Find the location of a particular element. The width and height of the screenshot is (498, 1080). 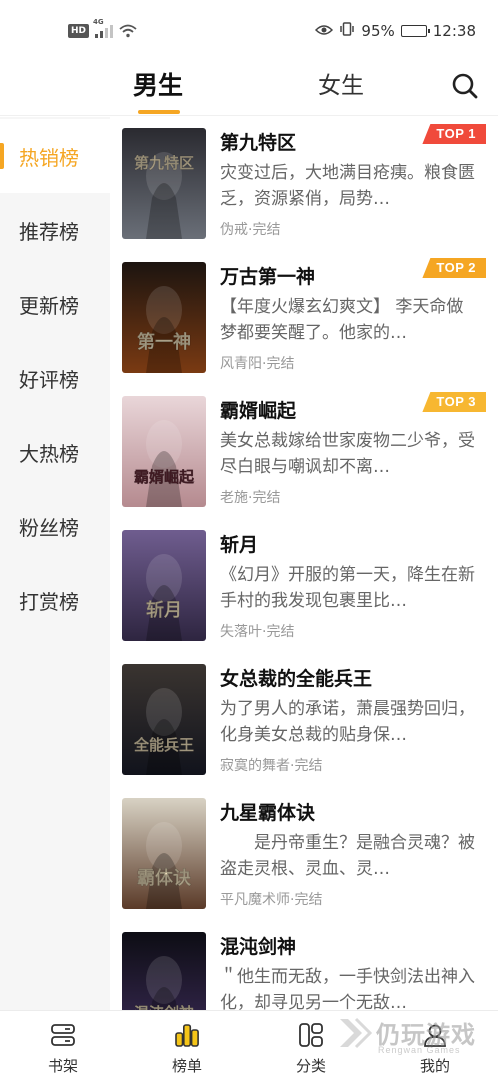

signal-icon: 4G is located at coordinates (103, 28).